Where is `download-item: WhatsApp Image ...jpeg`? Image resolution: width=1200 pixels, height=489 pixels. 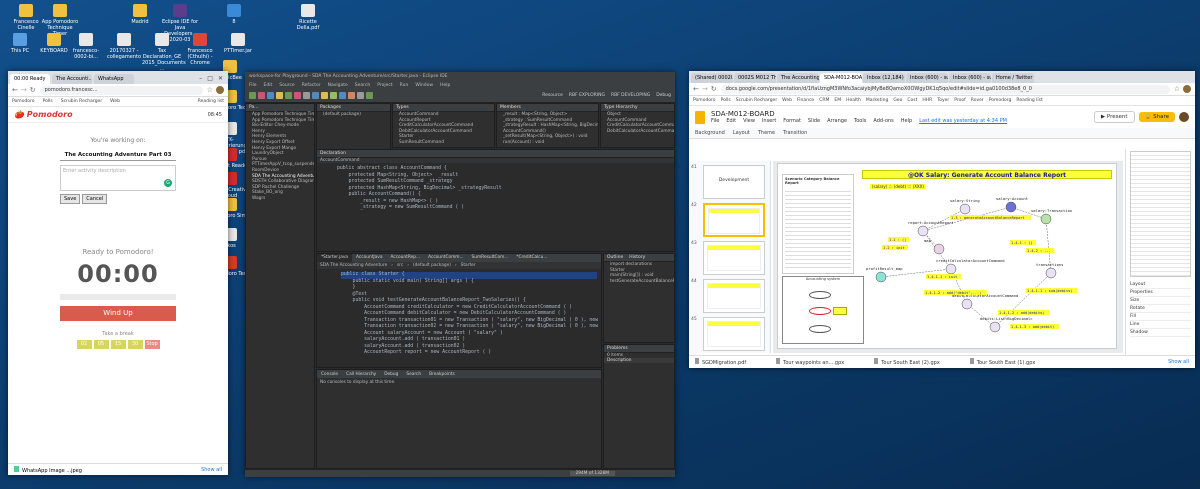
download-item: WhatsApp Image ...jpeg is located at coordinates (48, 469).